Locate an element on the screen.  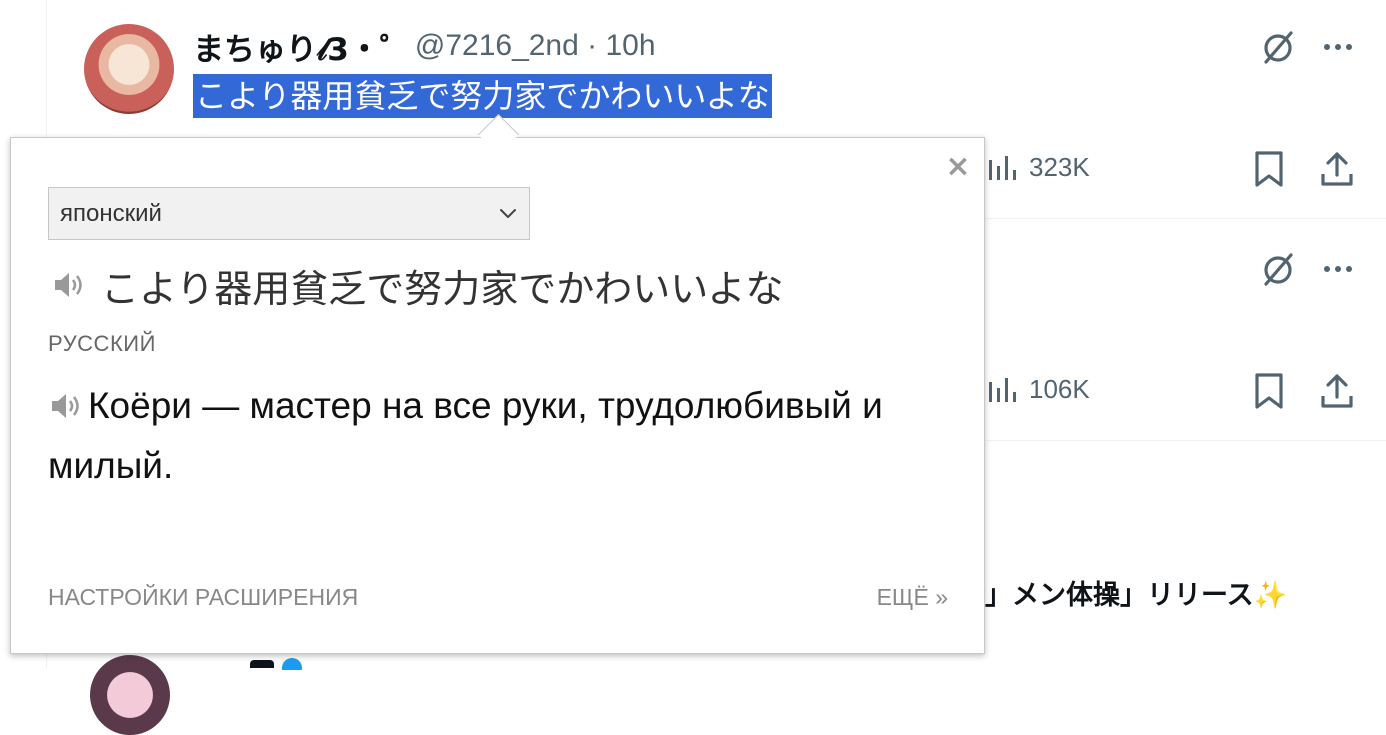
views-label: 323K is located at coordinates (1059, 166).